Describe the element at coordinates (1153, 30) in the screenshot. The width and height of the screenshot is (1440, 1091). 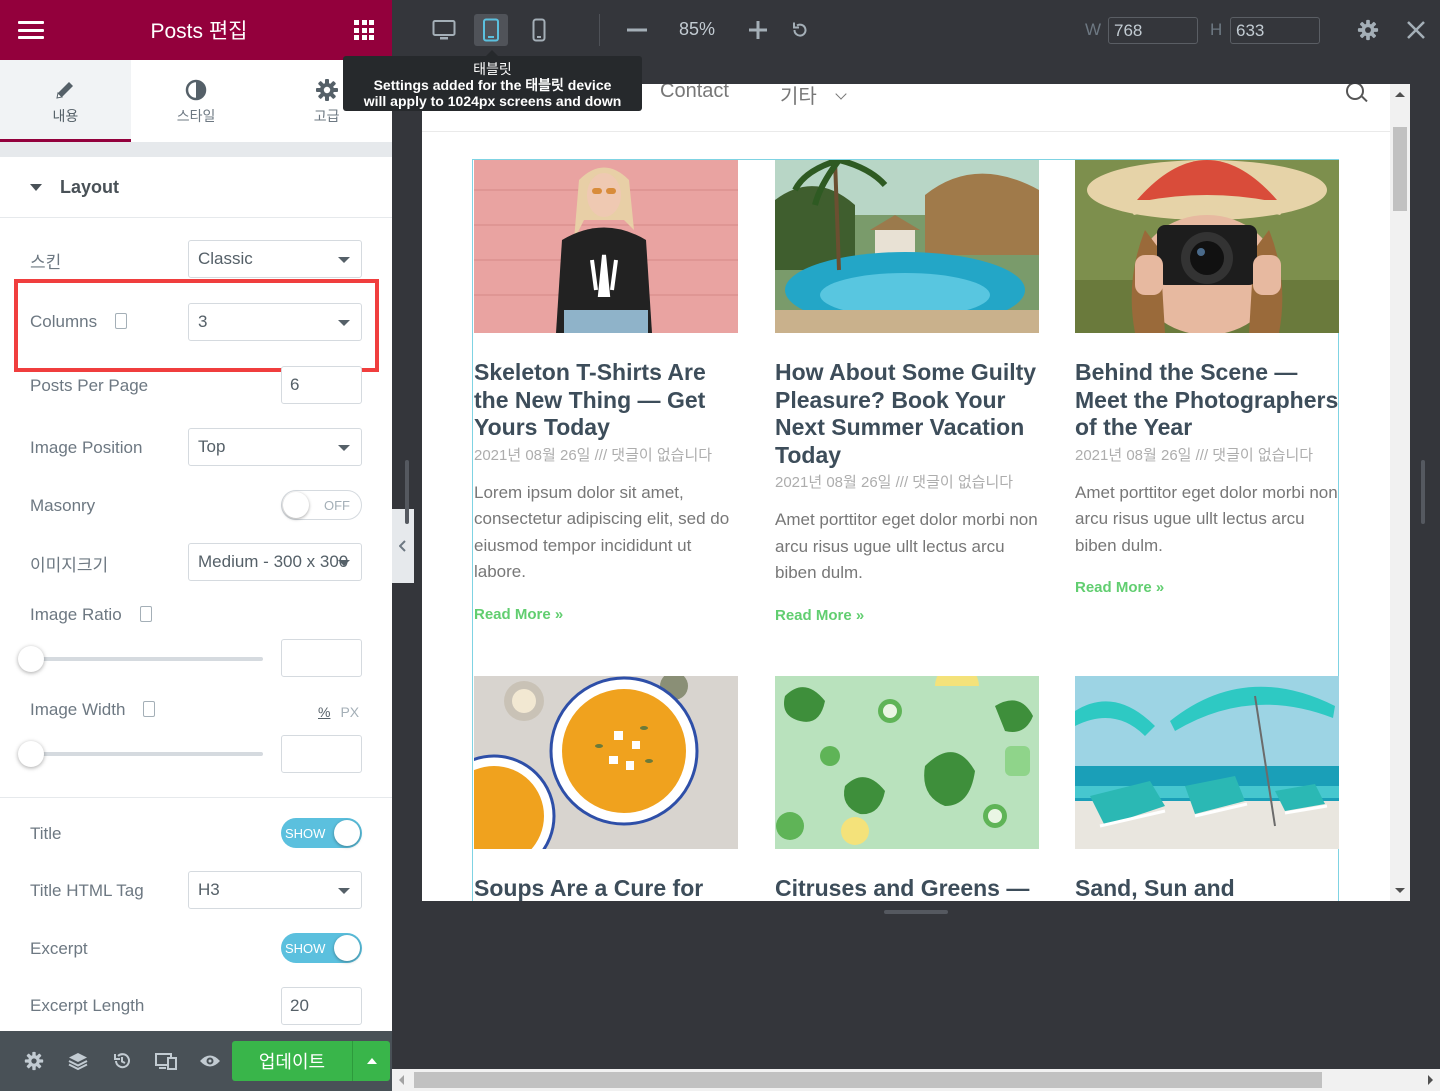
I see `width-input: 768` at that location.